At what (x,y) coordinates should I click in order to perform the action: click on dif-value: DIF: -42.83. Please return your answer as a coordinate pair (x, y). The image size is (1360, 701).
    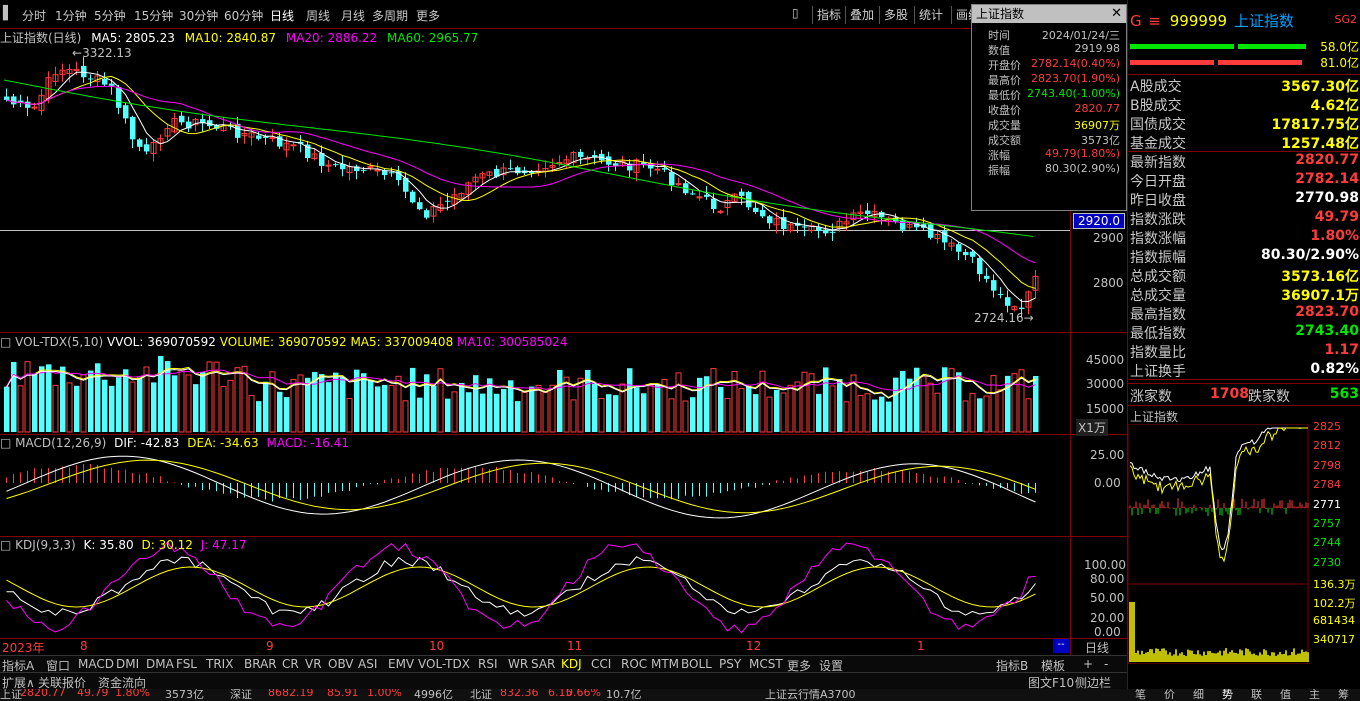
    Looking at the image, I should click on (147, 443).